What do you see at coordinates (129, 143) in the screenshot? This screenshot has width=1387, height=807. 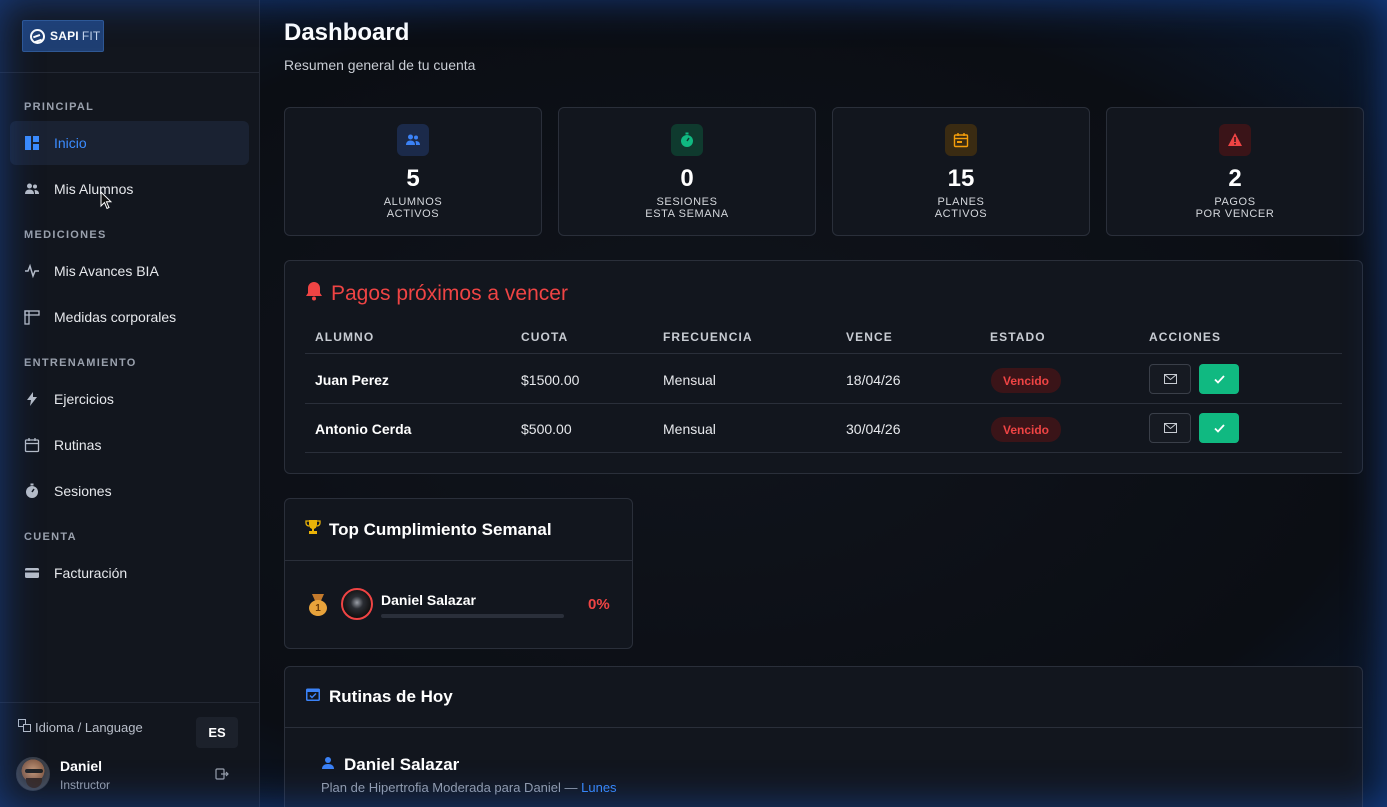 I see `sidebar-item-inicio: Inicio` at bounding box center [129, 143].